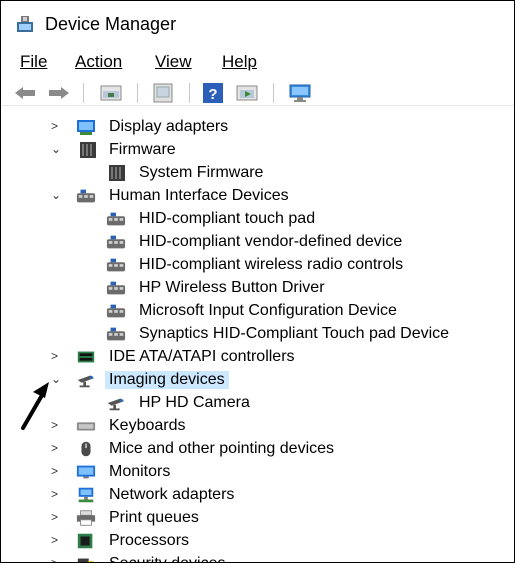  Describe the element at coordinates (239, 62) in the screenshot. I see `menu-help: Help` at that location.